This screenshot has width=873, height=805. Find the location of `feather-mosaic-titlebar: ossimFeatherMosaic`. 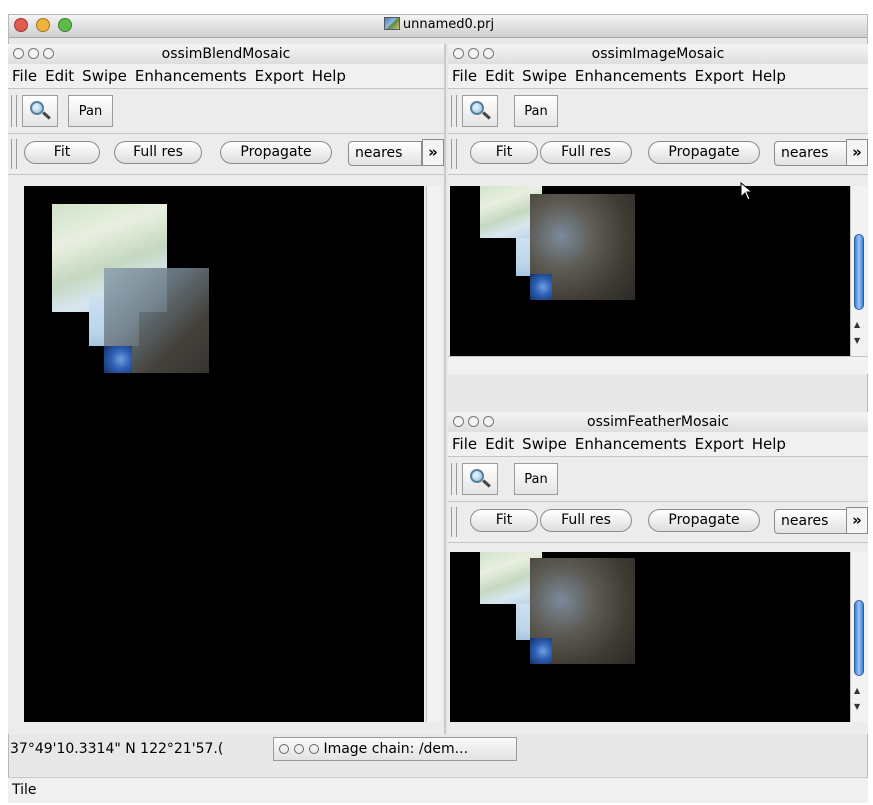

feather-mosaic-titlebar: ossimFeatherMosaic is located at coordinates (658, 422).